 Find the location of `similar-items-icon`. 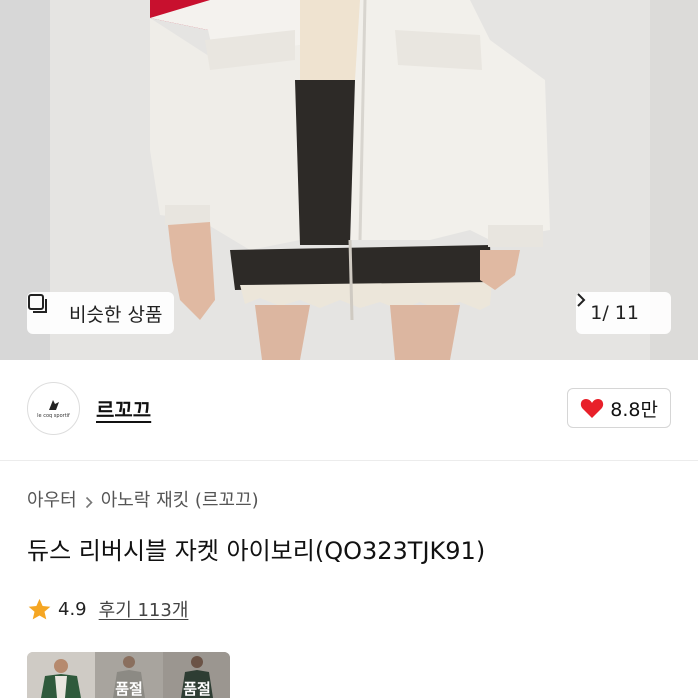

similar-items-icon is located at coordinates (44, 309).